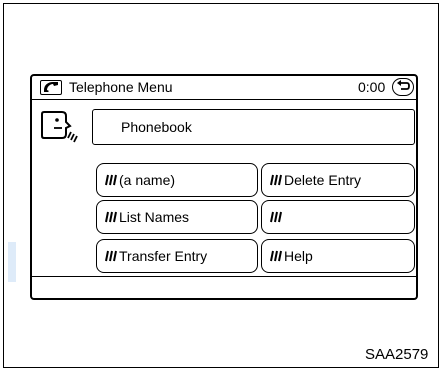 This screenshot has width=445, height=371. What do you see at coordinates (403, 87) in the screenshot?
I see `back-arrow-icon` at bounding box center [403, 87].